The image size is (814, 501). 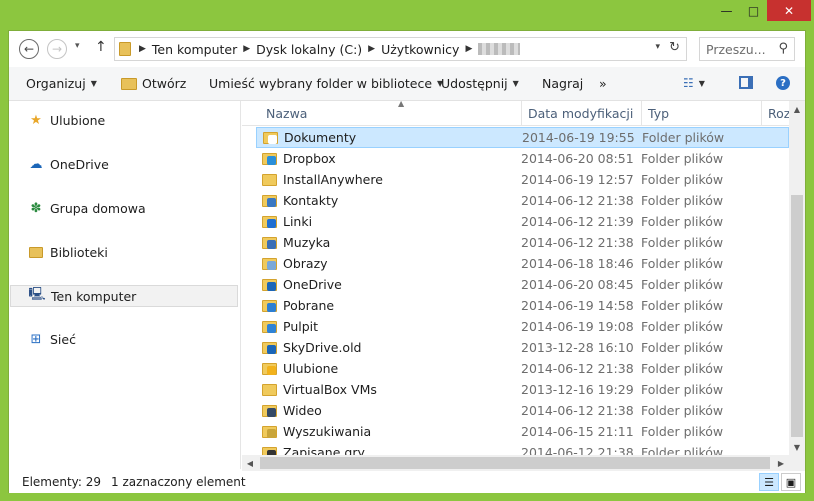 I want to click on file-name-cell: Kontakty, so click(x=388, y=200).